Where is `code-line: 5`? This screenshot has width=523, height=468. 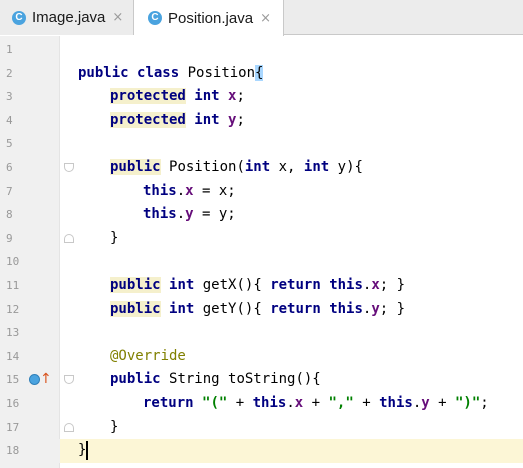
code-line: 5 is located at coordinates (261, 144).